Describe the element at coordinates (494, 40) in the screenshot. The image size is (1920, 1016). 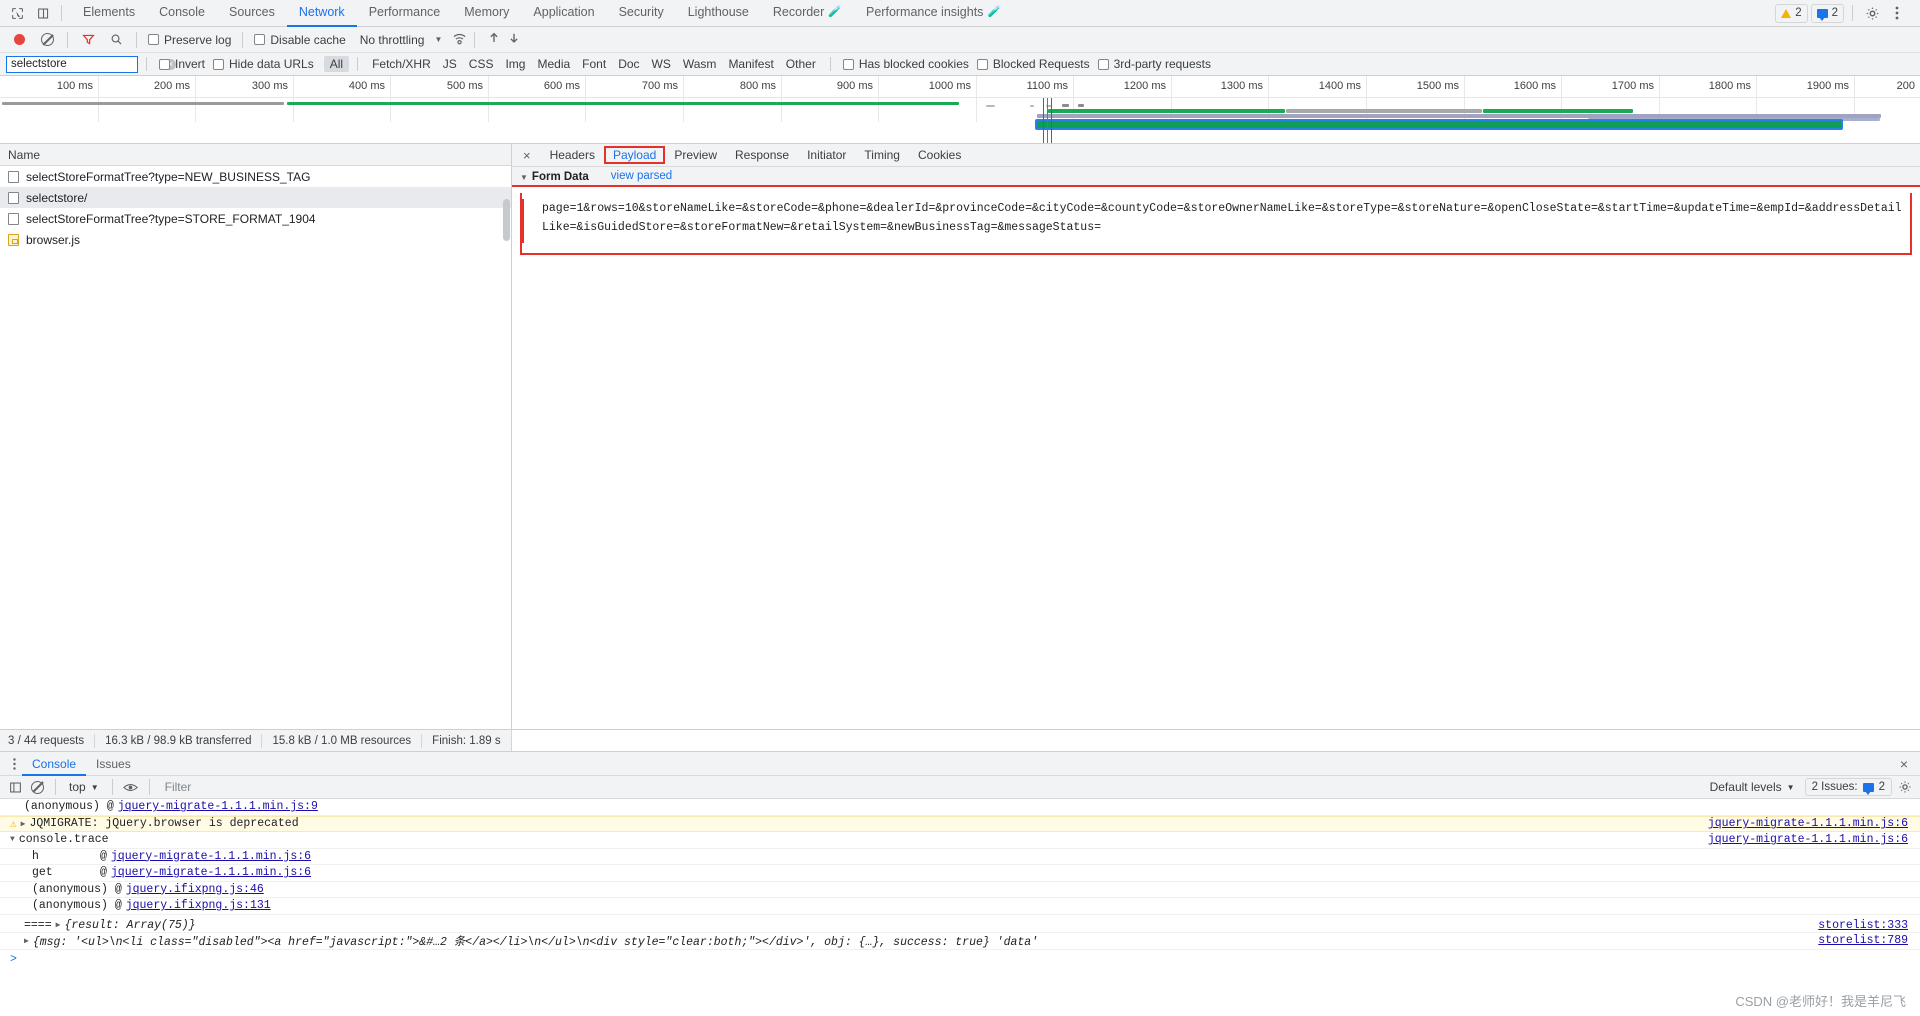
I see `import-har-icon` at that location.